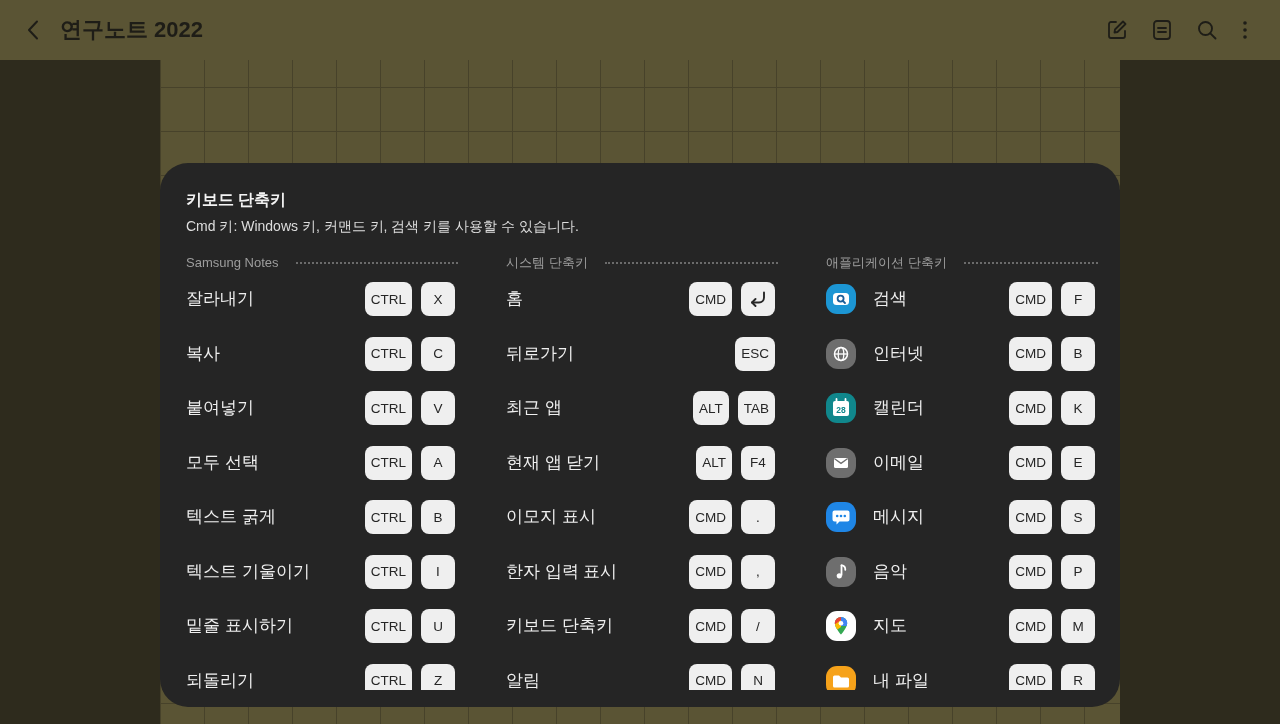 The height and width of the screenshot is (724, 1280). What do you see at coordinates (758, 517) in the screenshot?
I see `key-cap: .` at bounding box center [758, 517].